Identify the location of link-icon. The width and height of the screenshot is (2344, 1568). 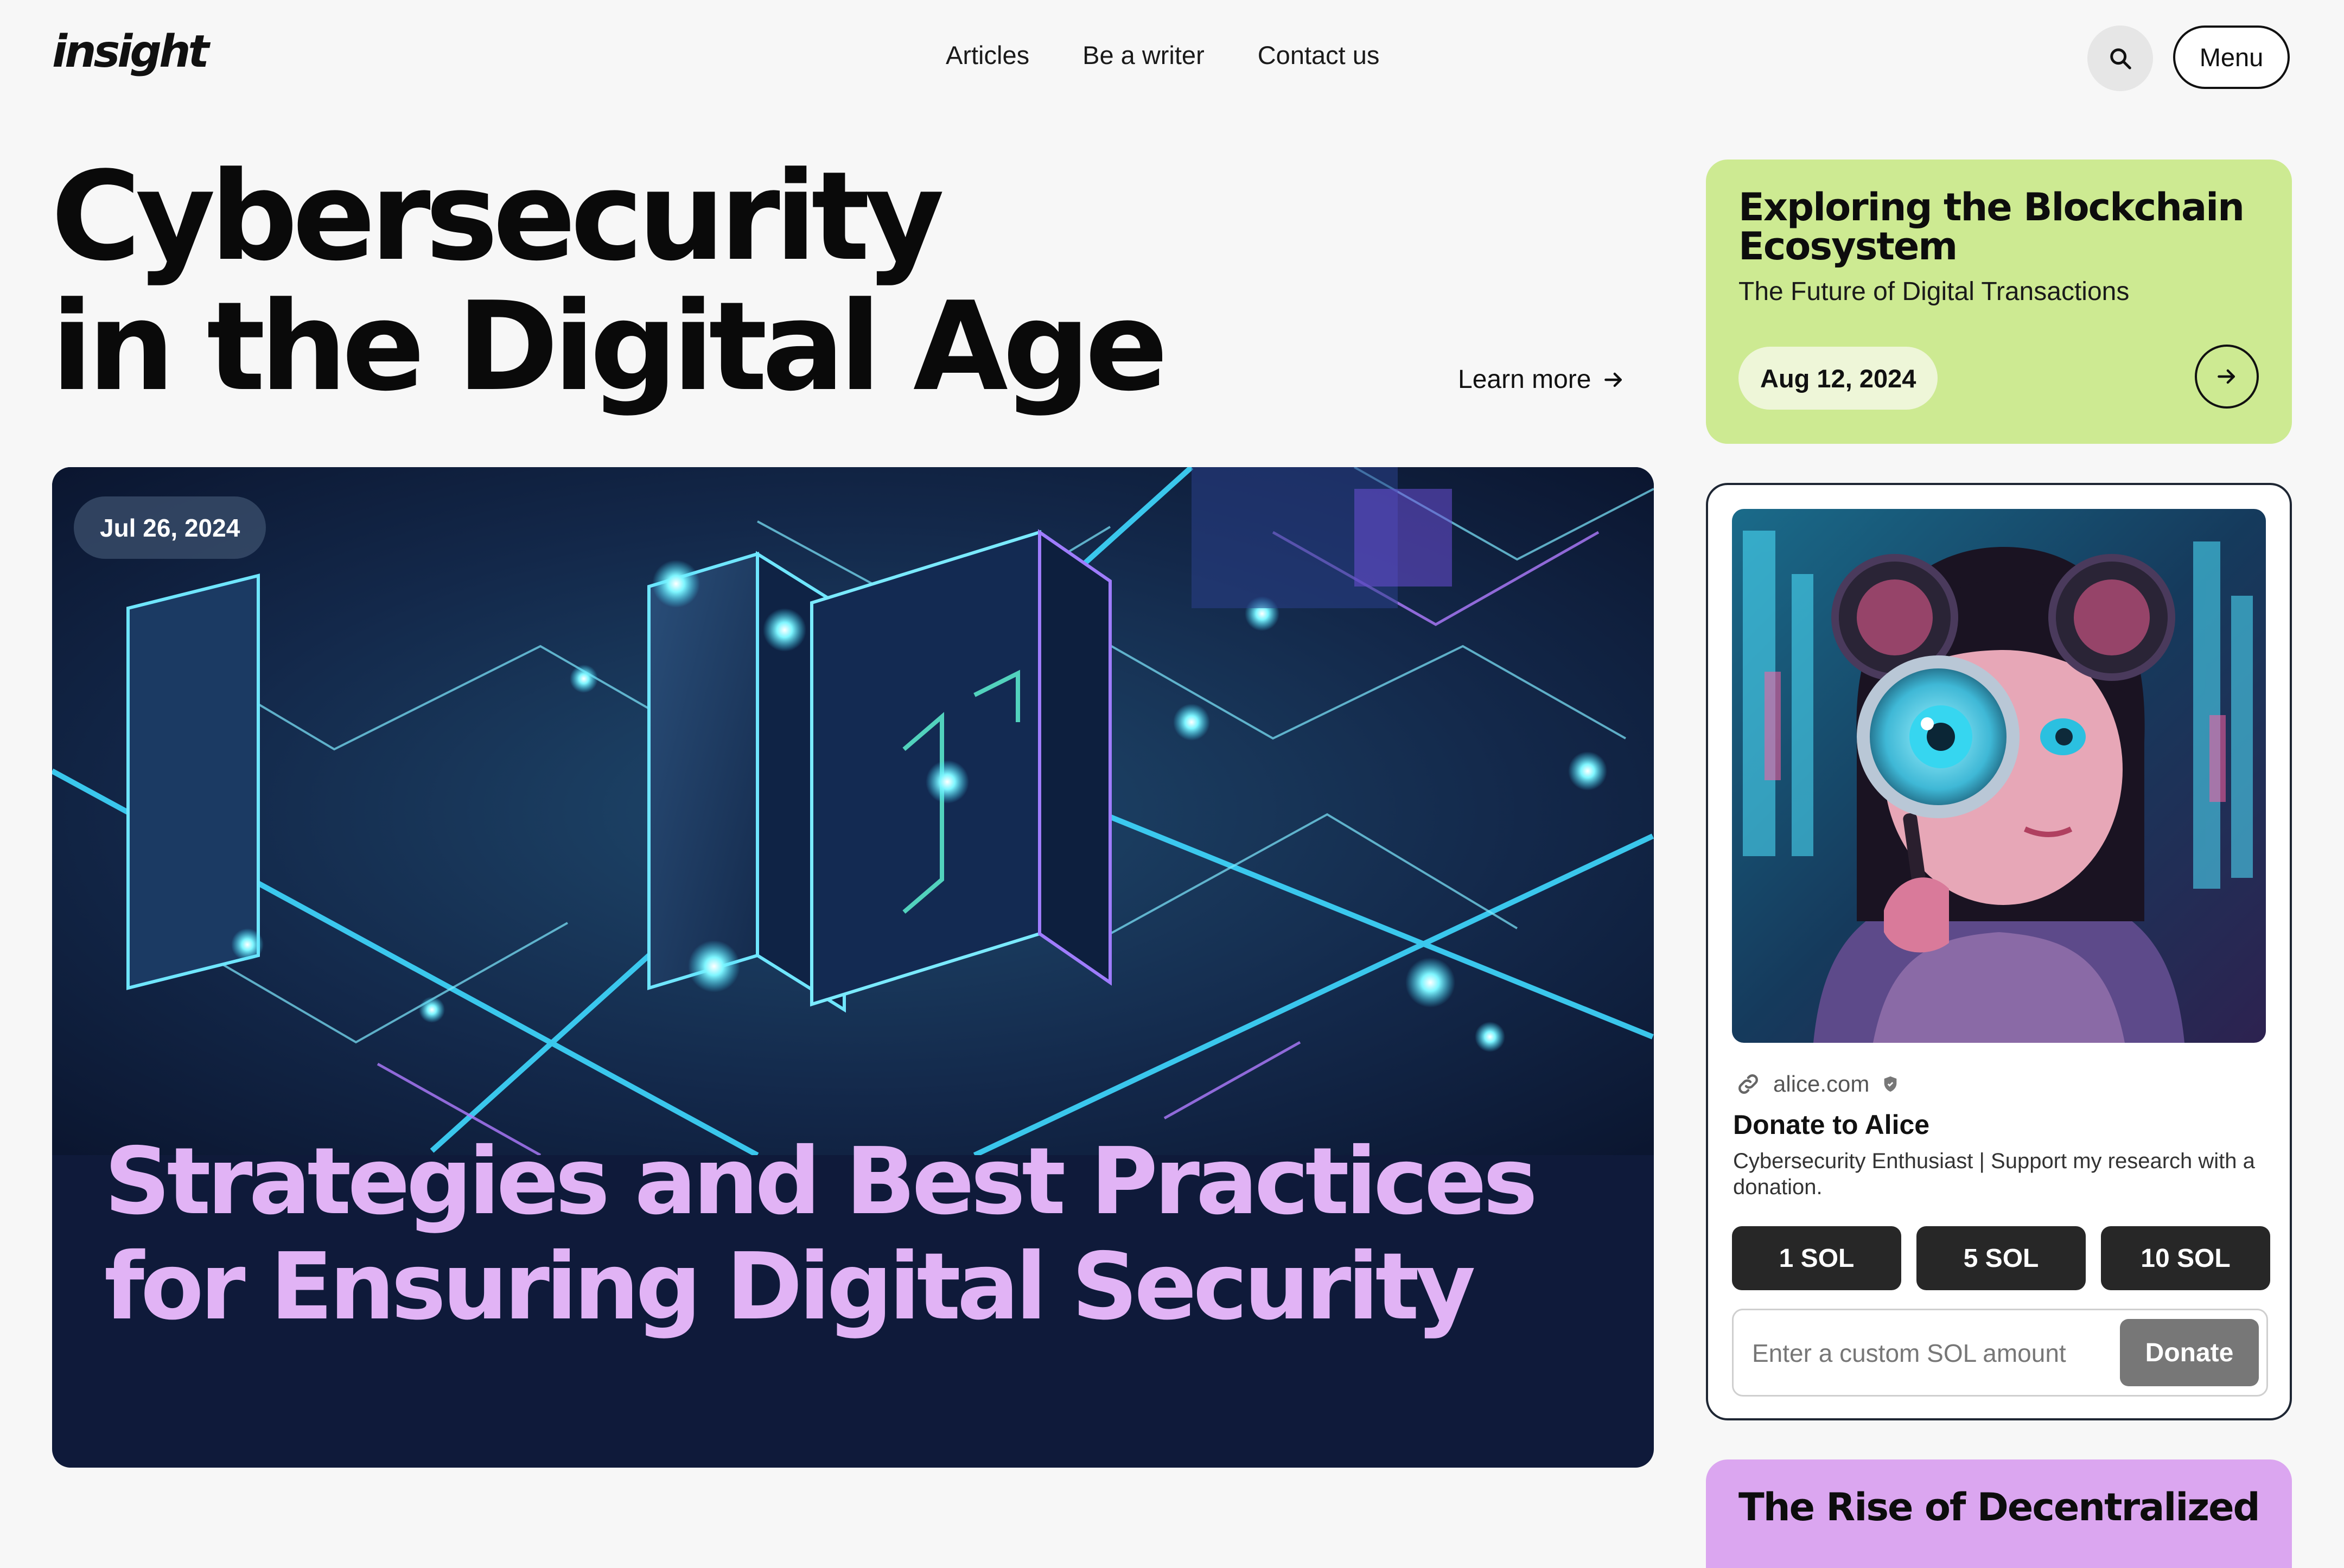
(1748, 1084).